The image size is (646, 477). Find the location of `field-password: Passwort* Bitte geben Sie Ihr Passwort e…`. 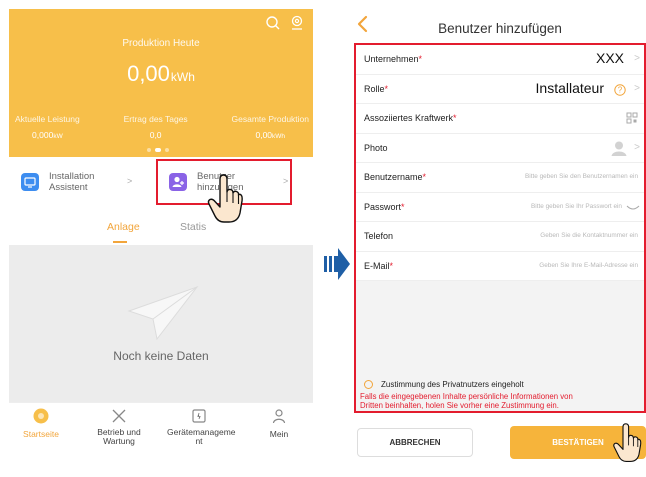

field-password: Passwort* Bitte geben Sie Ihr Passwort e… is located at coordinates (500, 207).